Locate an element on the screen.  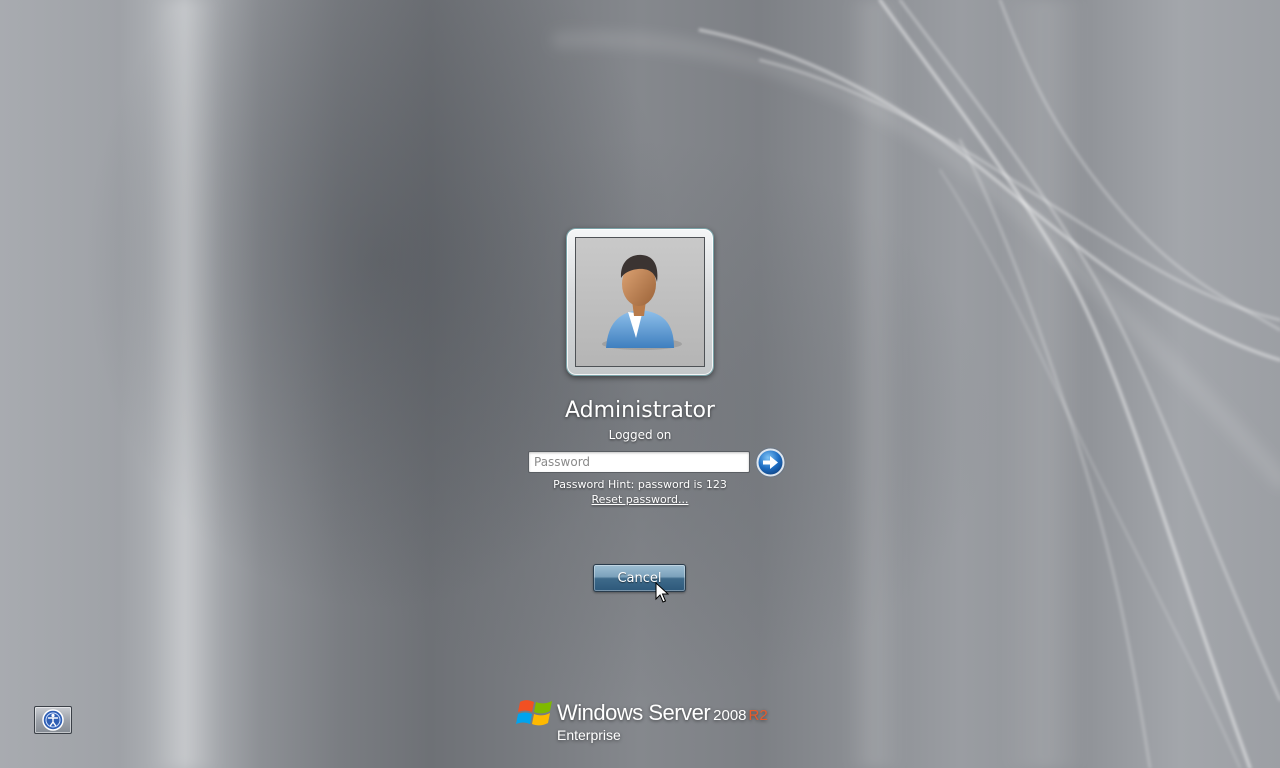
product-version: 2008 is located at coordinates (730, 715).